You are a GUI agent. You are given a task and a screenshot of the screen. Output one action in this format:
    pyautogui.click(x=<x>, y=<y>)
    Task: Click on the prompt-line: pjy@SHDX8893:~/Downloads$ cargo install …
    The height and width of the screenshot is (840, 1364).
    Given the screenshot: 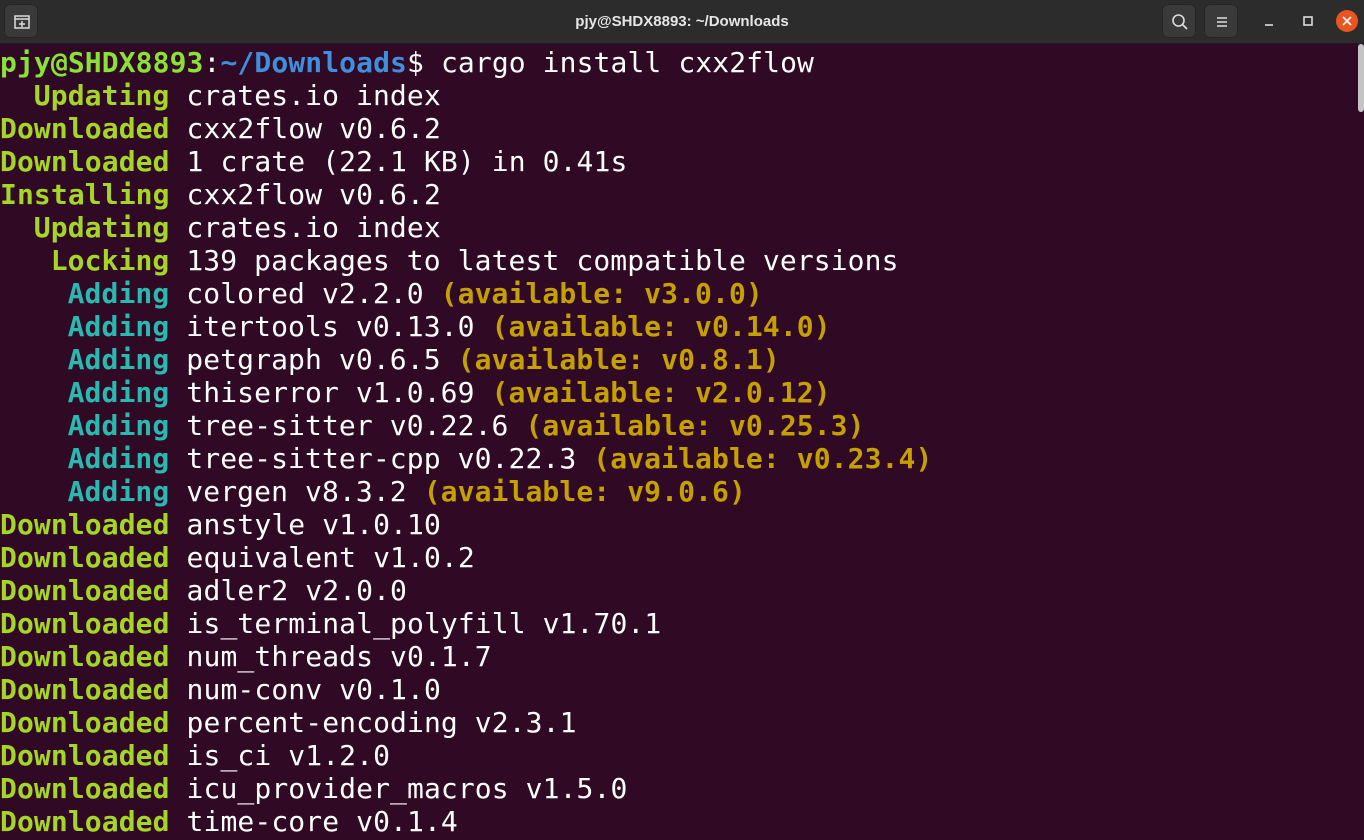 What is the action you would take?
    pyautogui.click(x=407, y=62)
    